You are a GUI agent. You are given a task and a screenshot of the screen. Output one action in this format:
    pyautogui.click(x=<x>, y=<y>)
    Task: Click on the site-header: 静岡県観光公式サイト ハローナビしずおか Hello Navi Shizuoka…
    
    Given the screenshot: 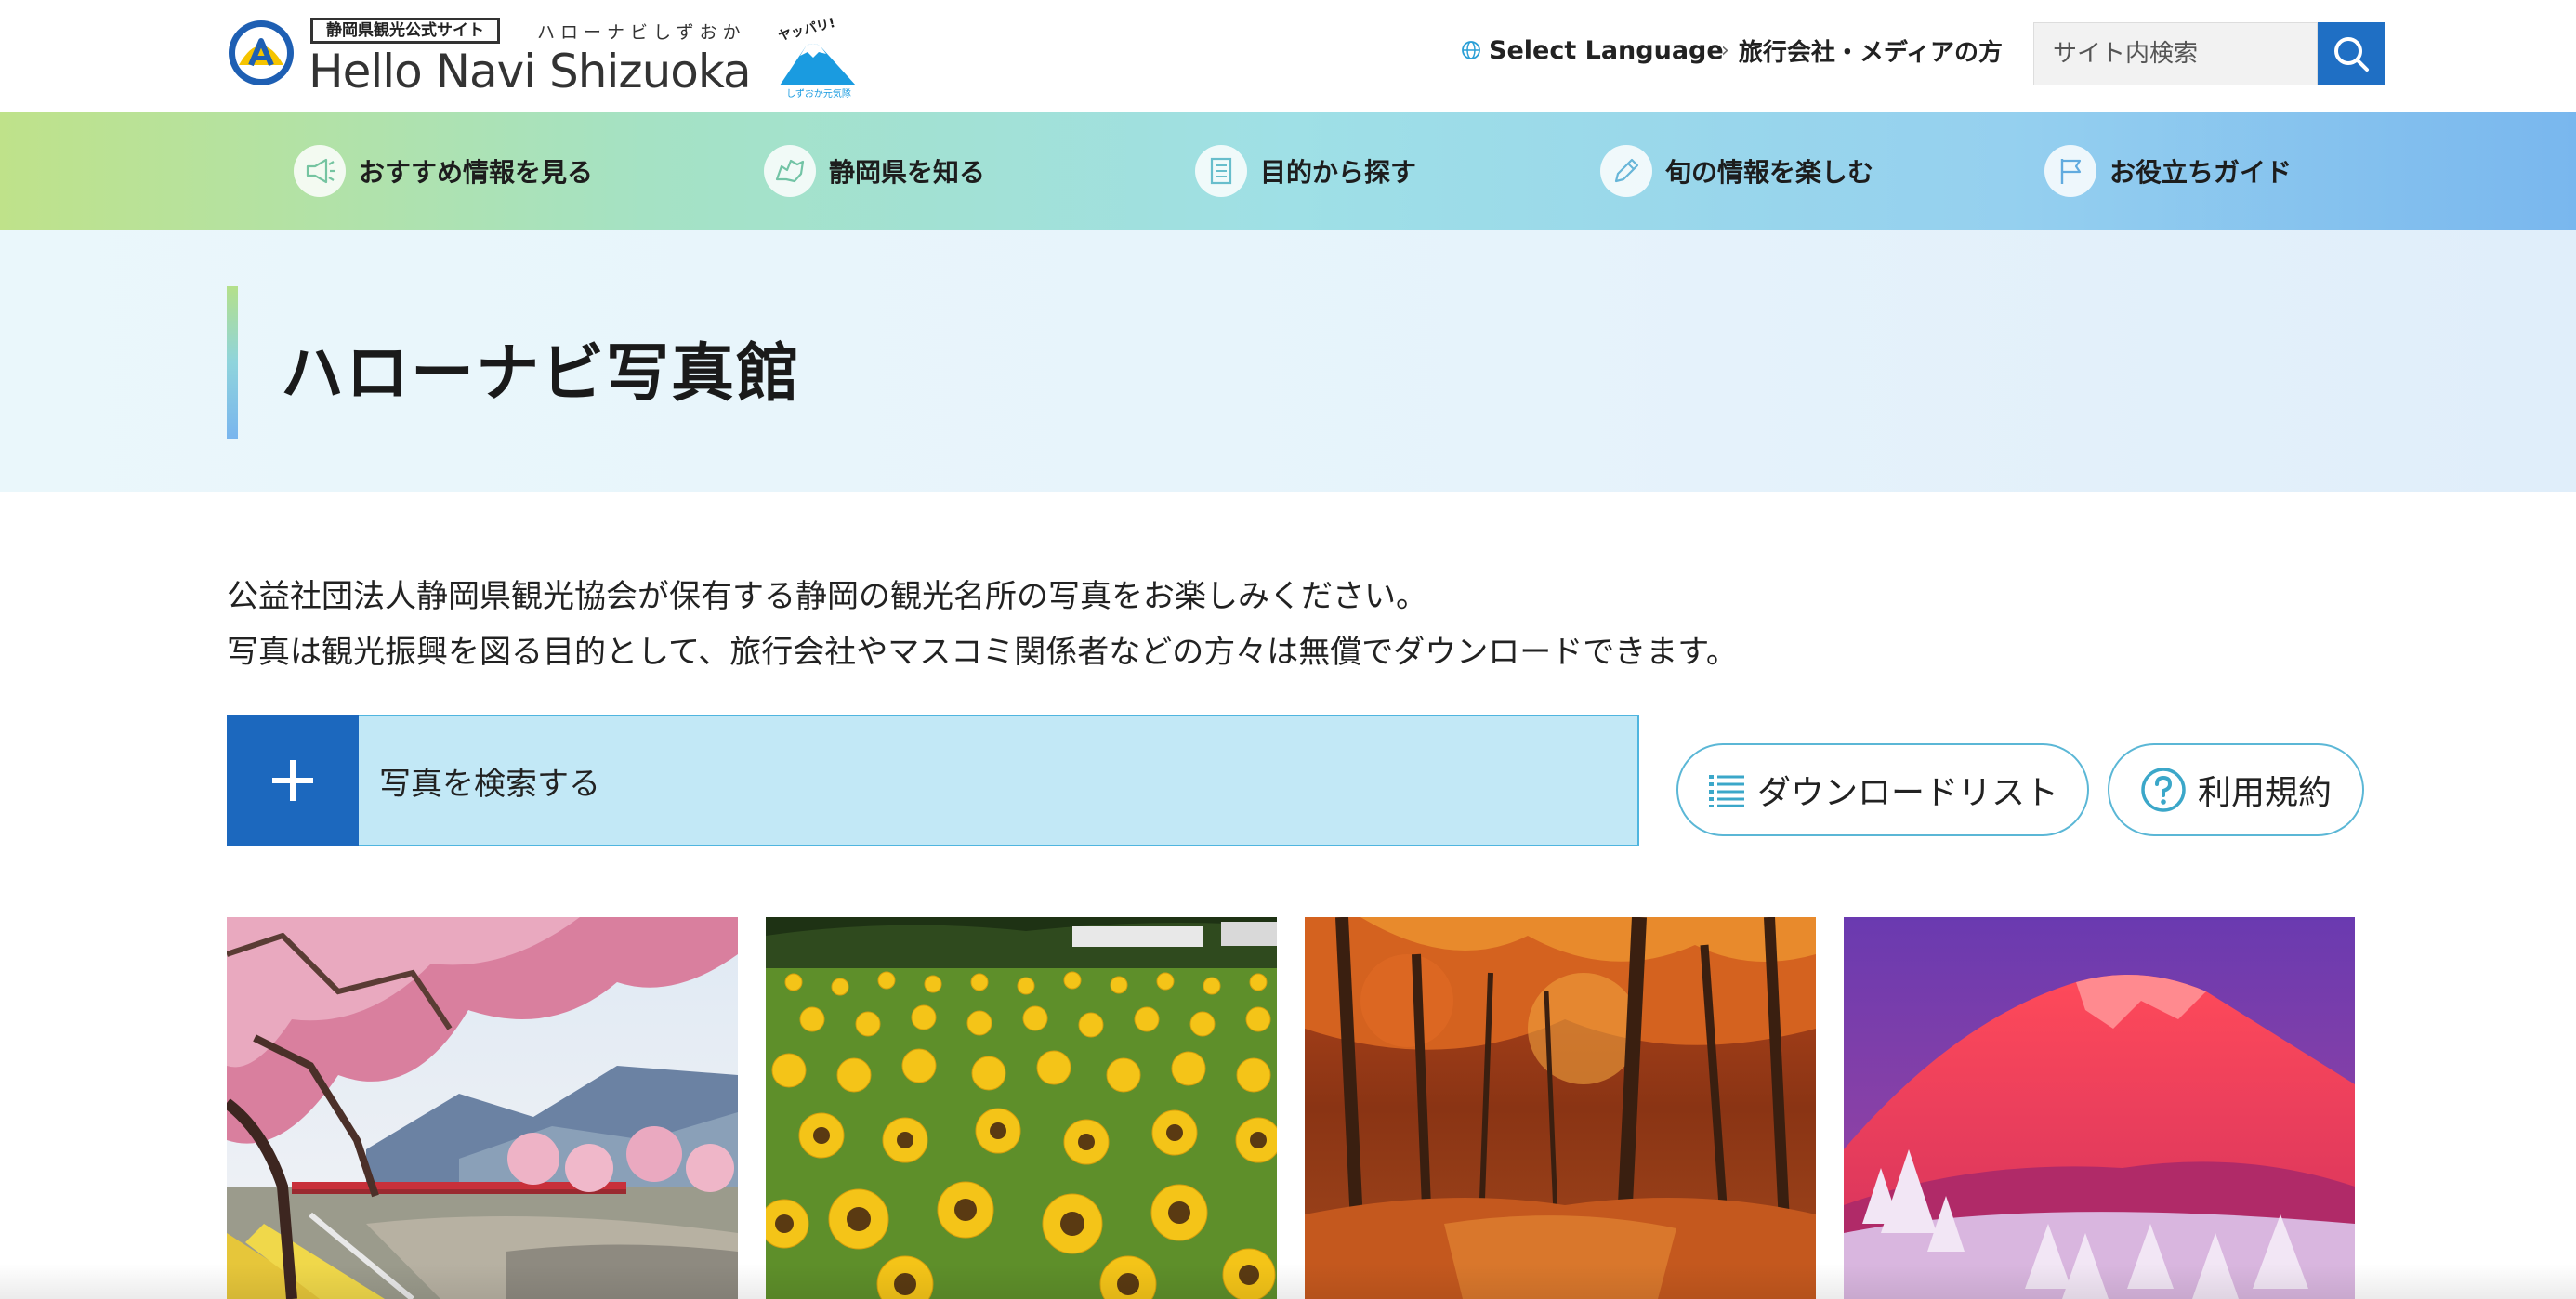 What is the action you would take?
    pyautogui.click(x=1288, y=56)
    